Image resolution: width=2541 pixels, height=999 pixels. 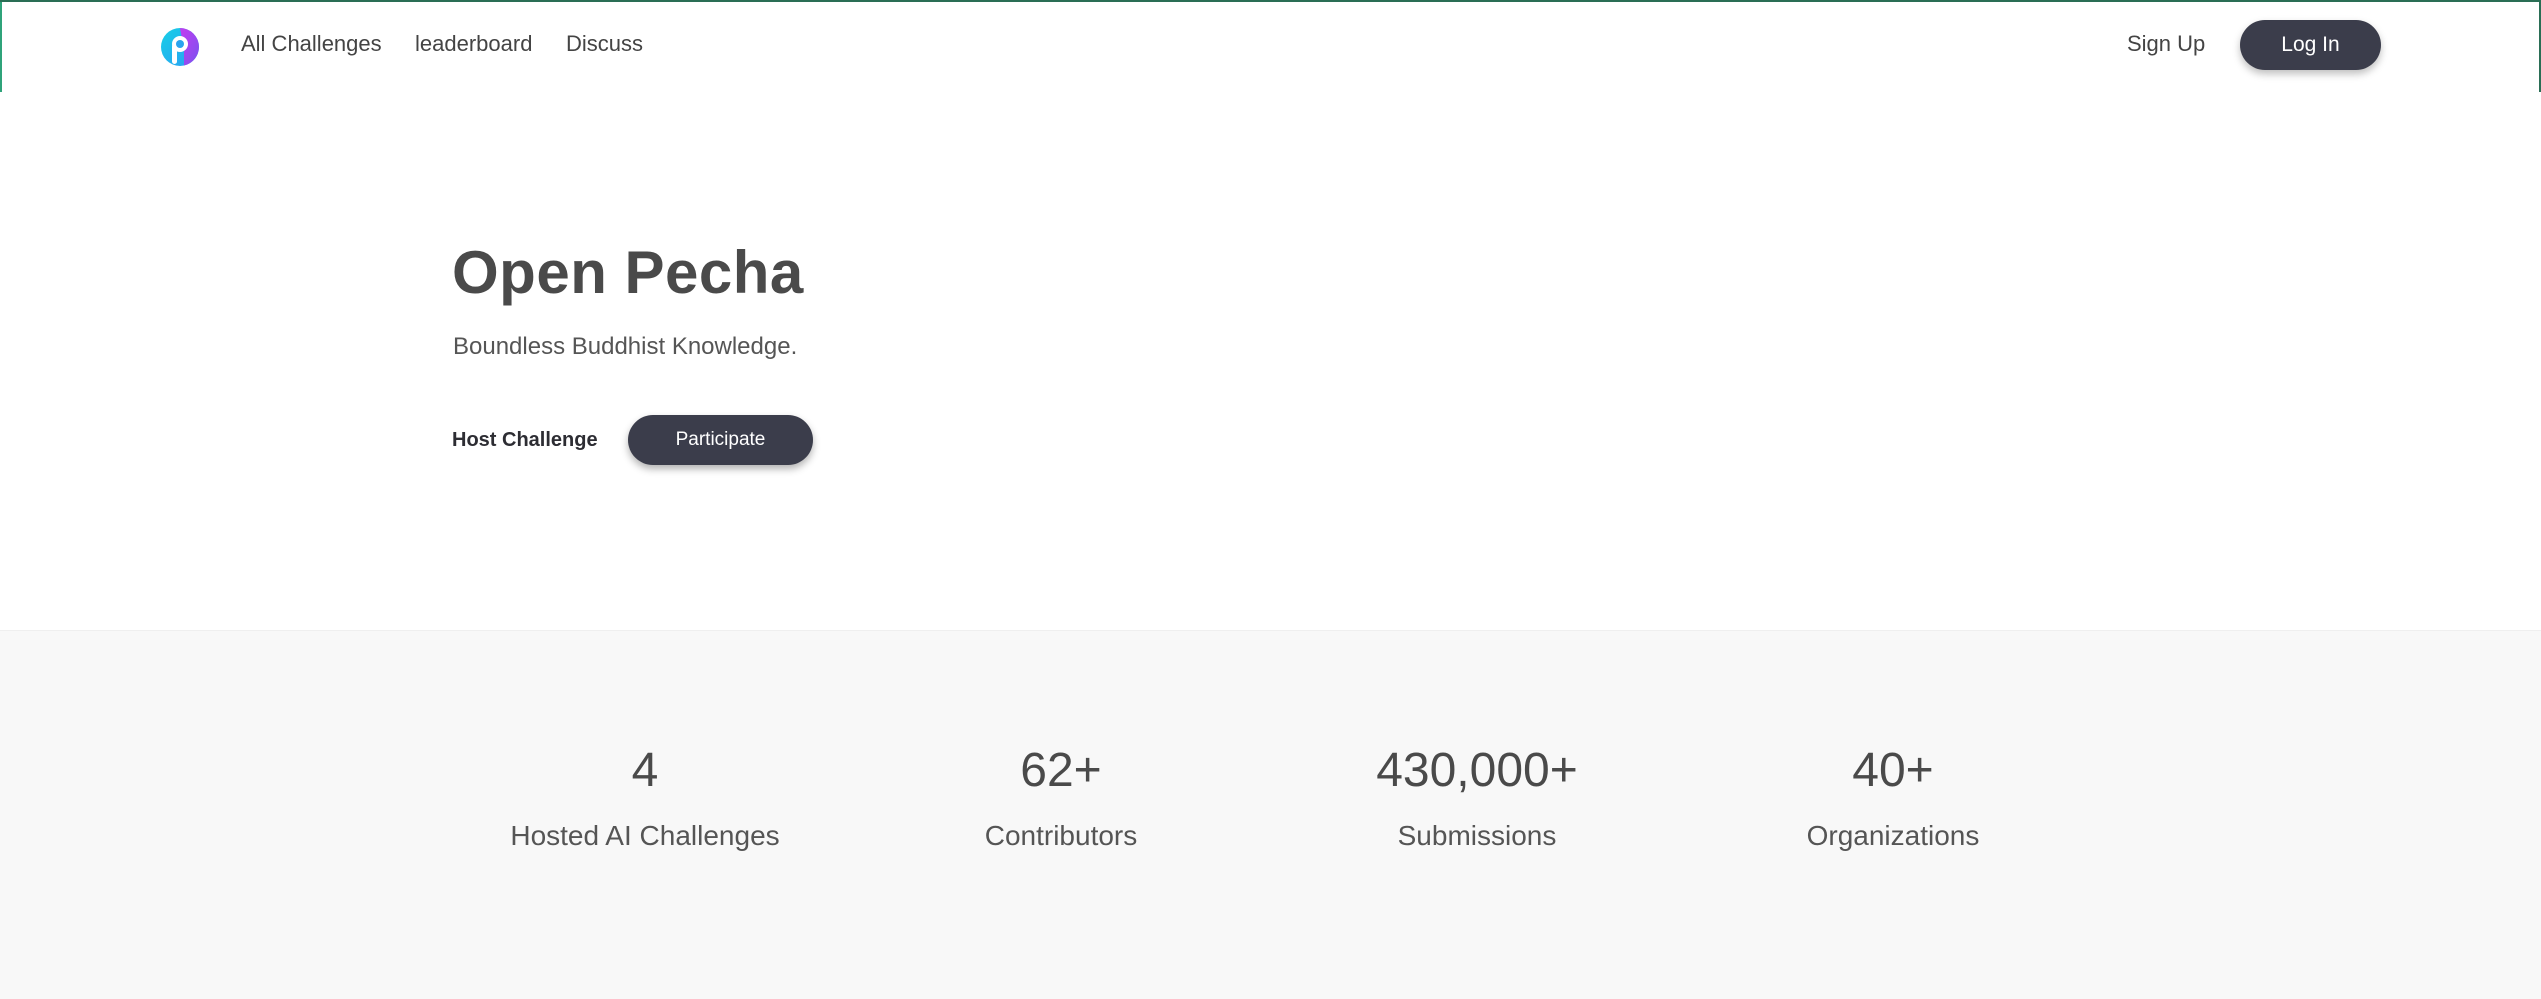 I want to click on nav-discuss: Discuss, so click(x=604, y=44).